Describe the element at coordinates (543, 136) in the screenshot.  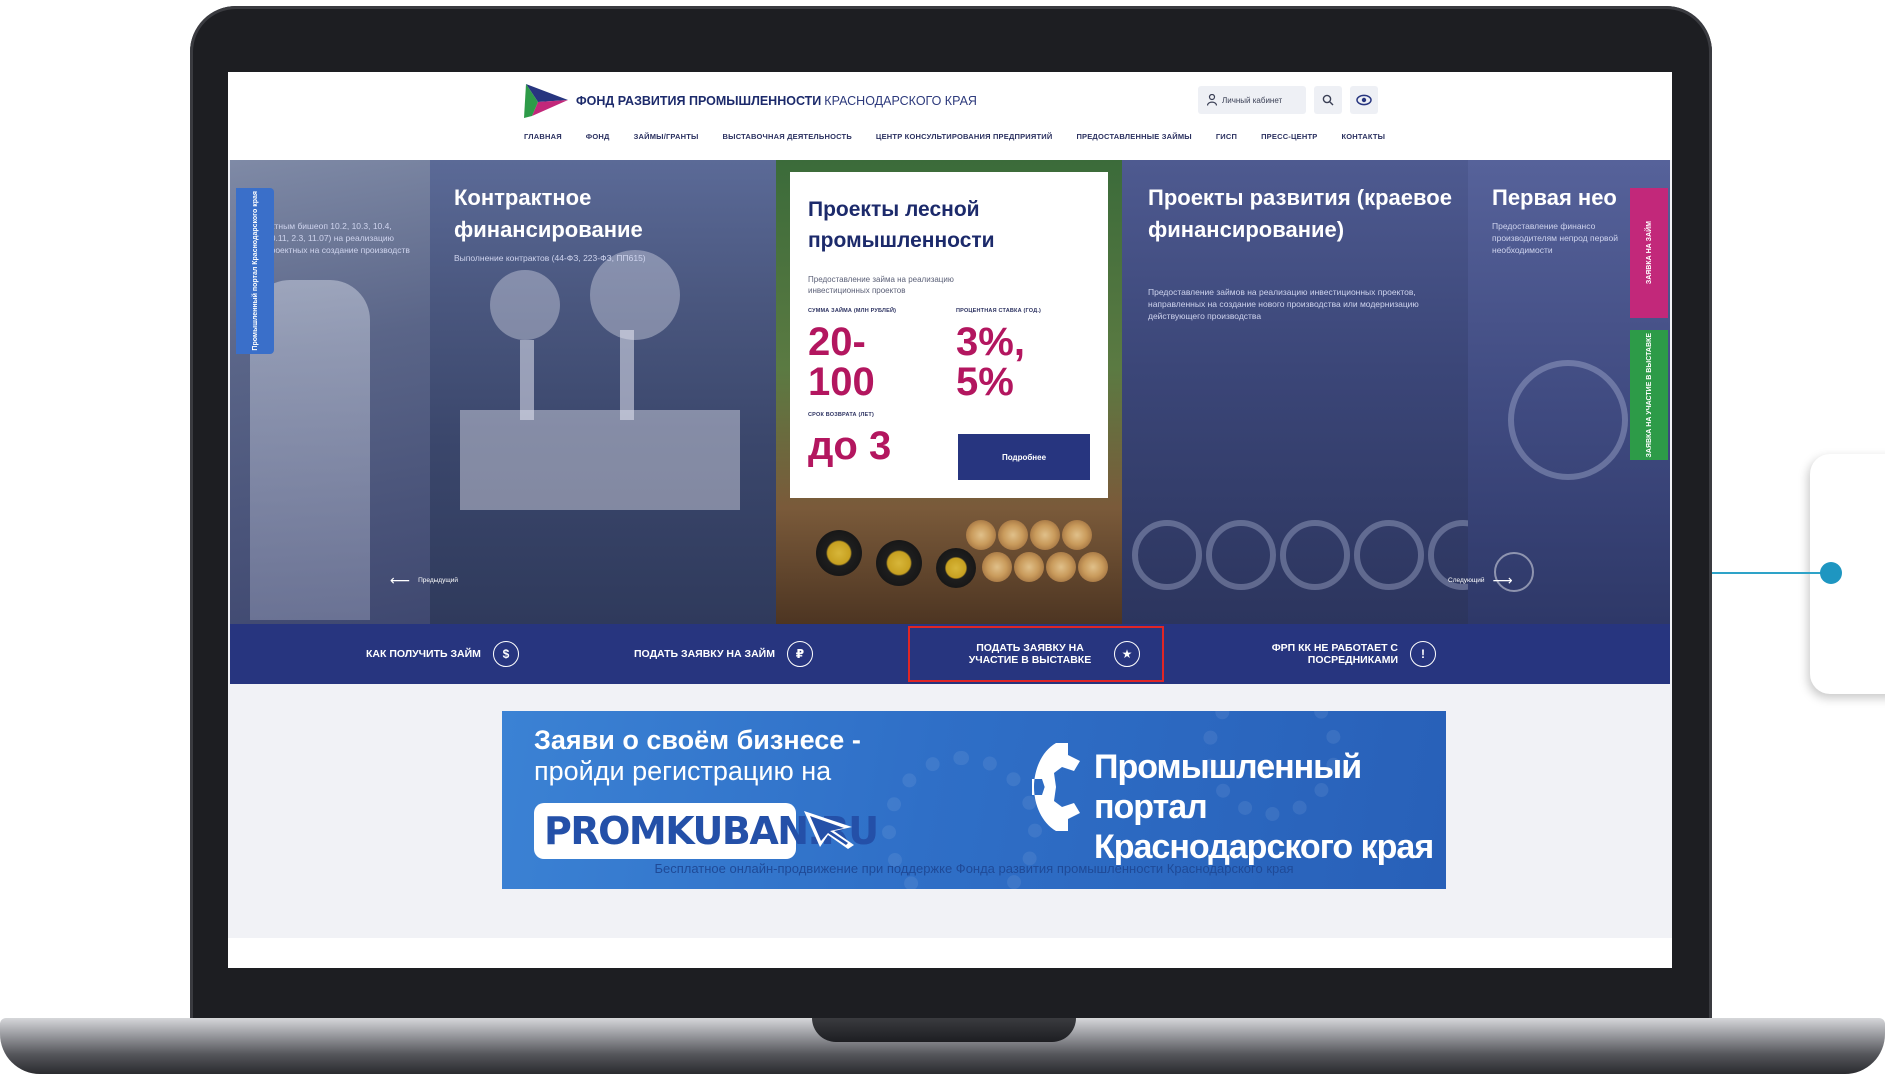
I see `nav-item-home: ГЛАВНАЯ` at that location.